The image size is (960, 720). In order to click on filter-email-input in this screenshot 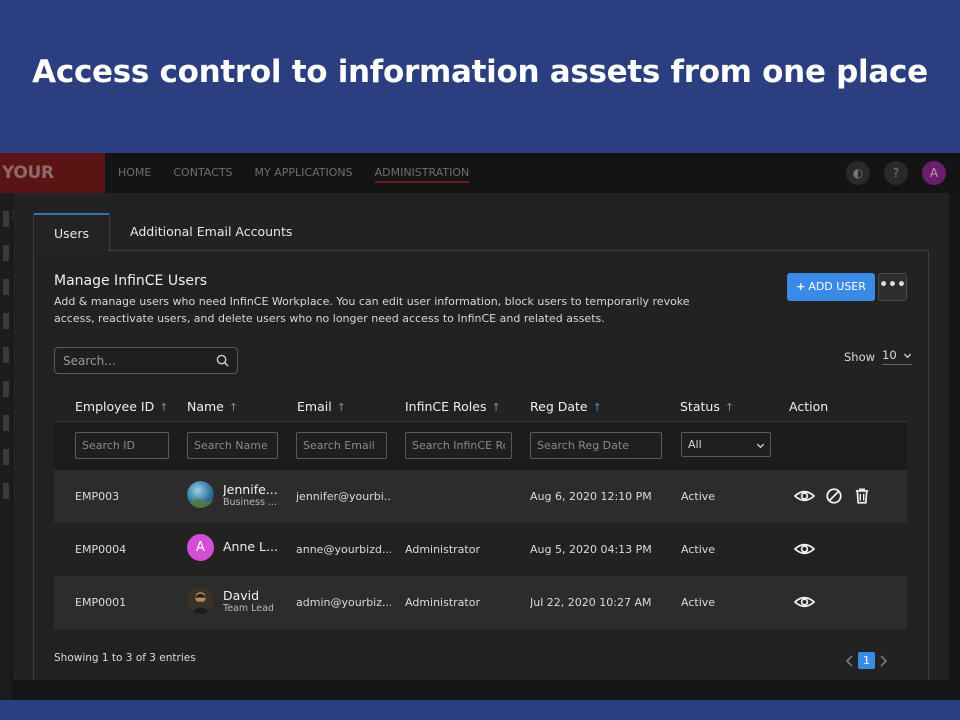, I will do `click(341, 445)`.